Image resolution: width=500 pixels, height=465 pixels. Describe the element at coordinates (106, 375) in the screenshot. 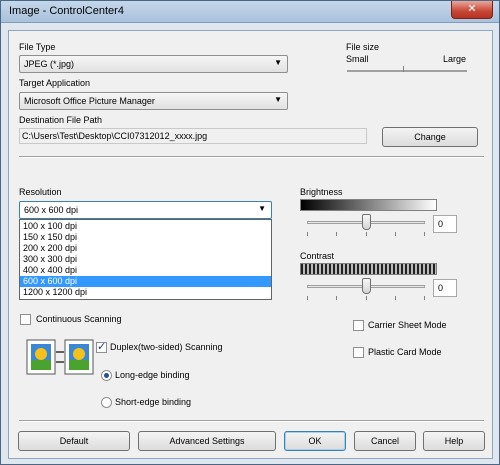

I see `long-edge-radio` at that location.